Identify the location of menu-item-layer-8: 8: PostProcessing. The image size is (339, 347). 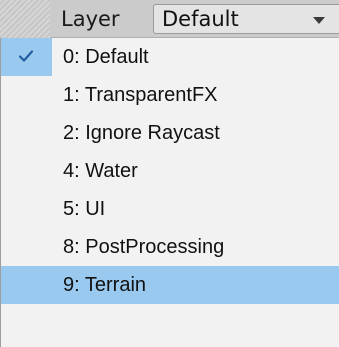
(170, 247).